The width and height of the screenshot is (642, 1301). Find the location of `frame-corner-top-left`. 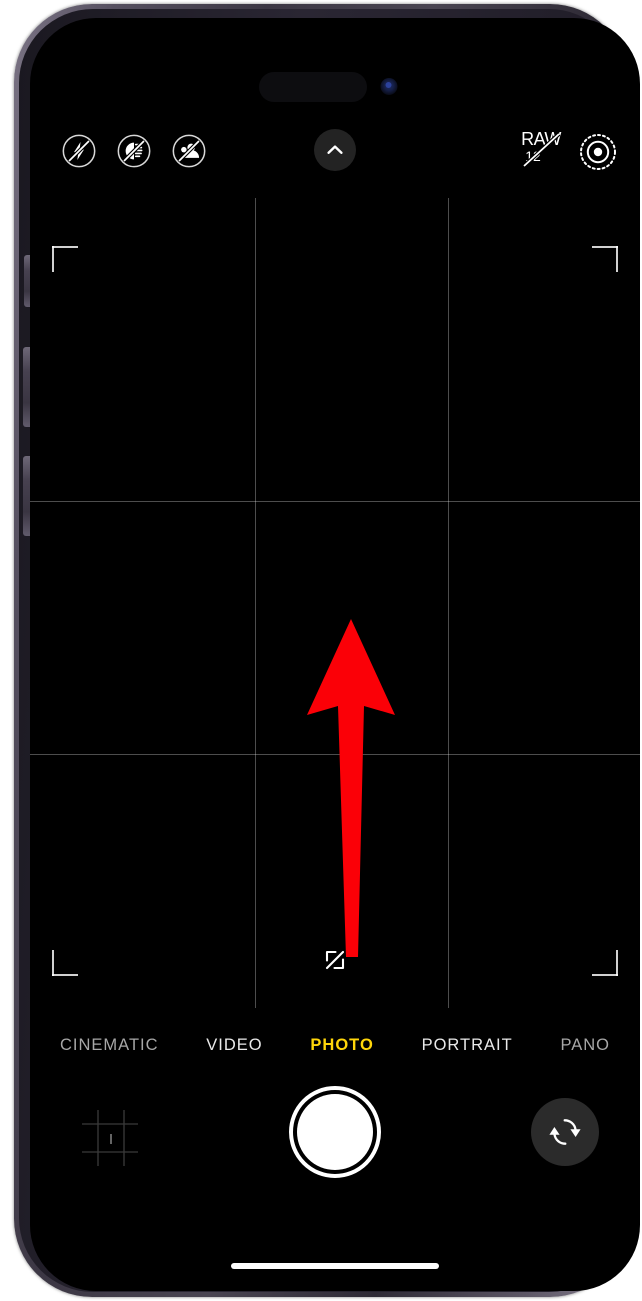

frame-corner-top-left is located at coordinates (65, 259).